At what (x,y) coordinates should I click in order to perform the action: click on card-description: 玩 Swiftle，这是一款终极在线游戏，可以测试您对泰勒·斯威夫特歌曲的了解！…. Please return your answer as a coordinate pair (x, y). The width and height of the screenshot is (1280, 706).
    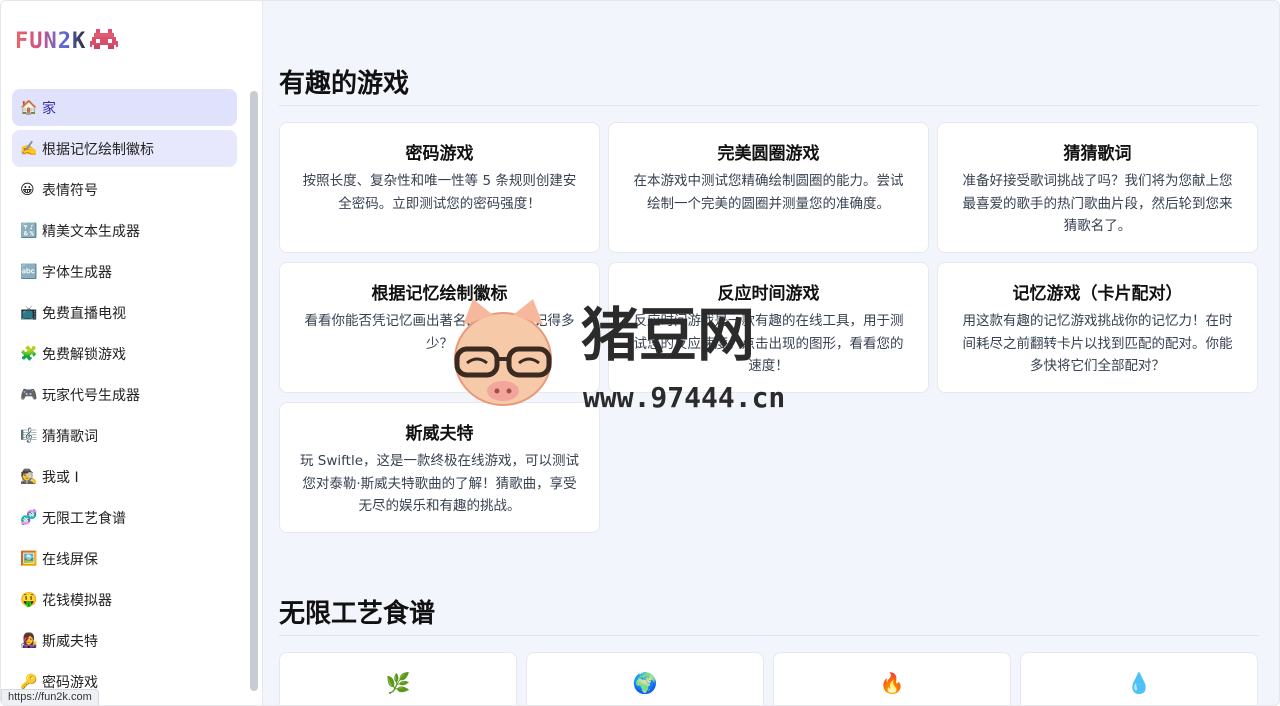
    Looking at the image, I should click on (439, 483).